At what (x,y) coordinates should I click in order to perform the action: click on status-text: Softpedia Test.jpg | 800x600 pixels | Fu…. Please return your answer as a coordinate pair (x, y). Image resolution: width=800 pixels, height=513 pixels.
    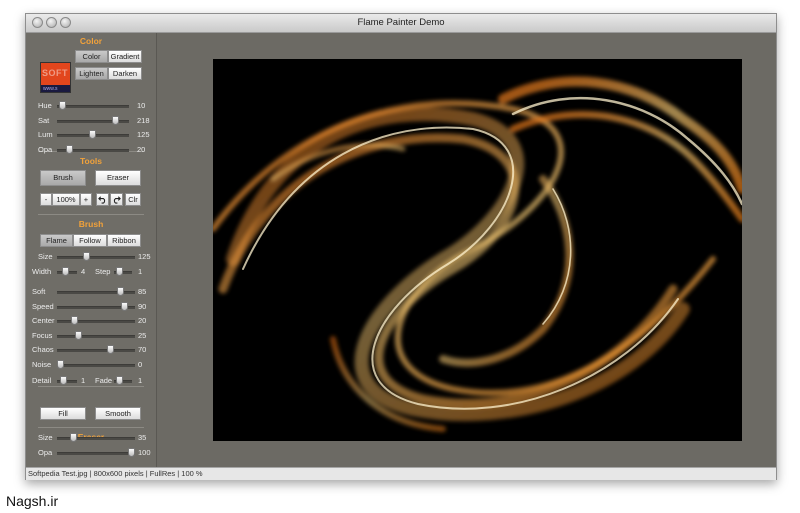
    Looking at the image, I should click on (115, 473).